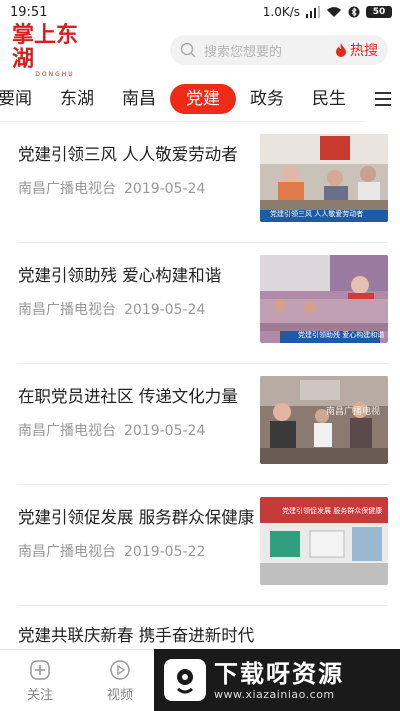 The height and width of the screenshot is (711, 400). I want to click on article-text: 党建引领助残 爱心构建和谐 南昌广播电视台 2019-05-24, so click(139, 303).